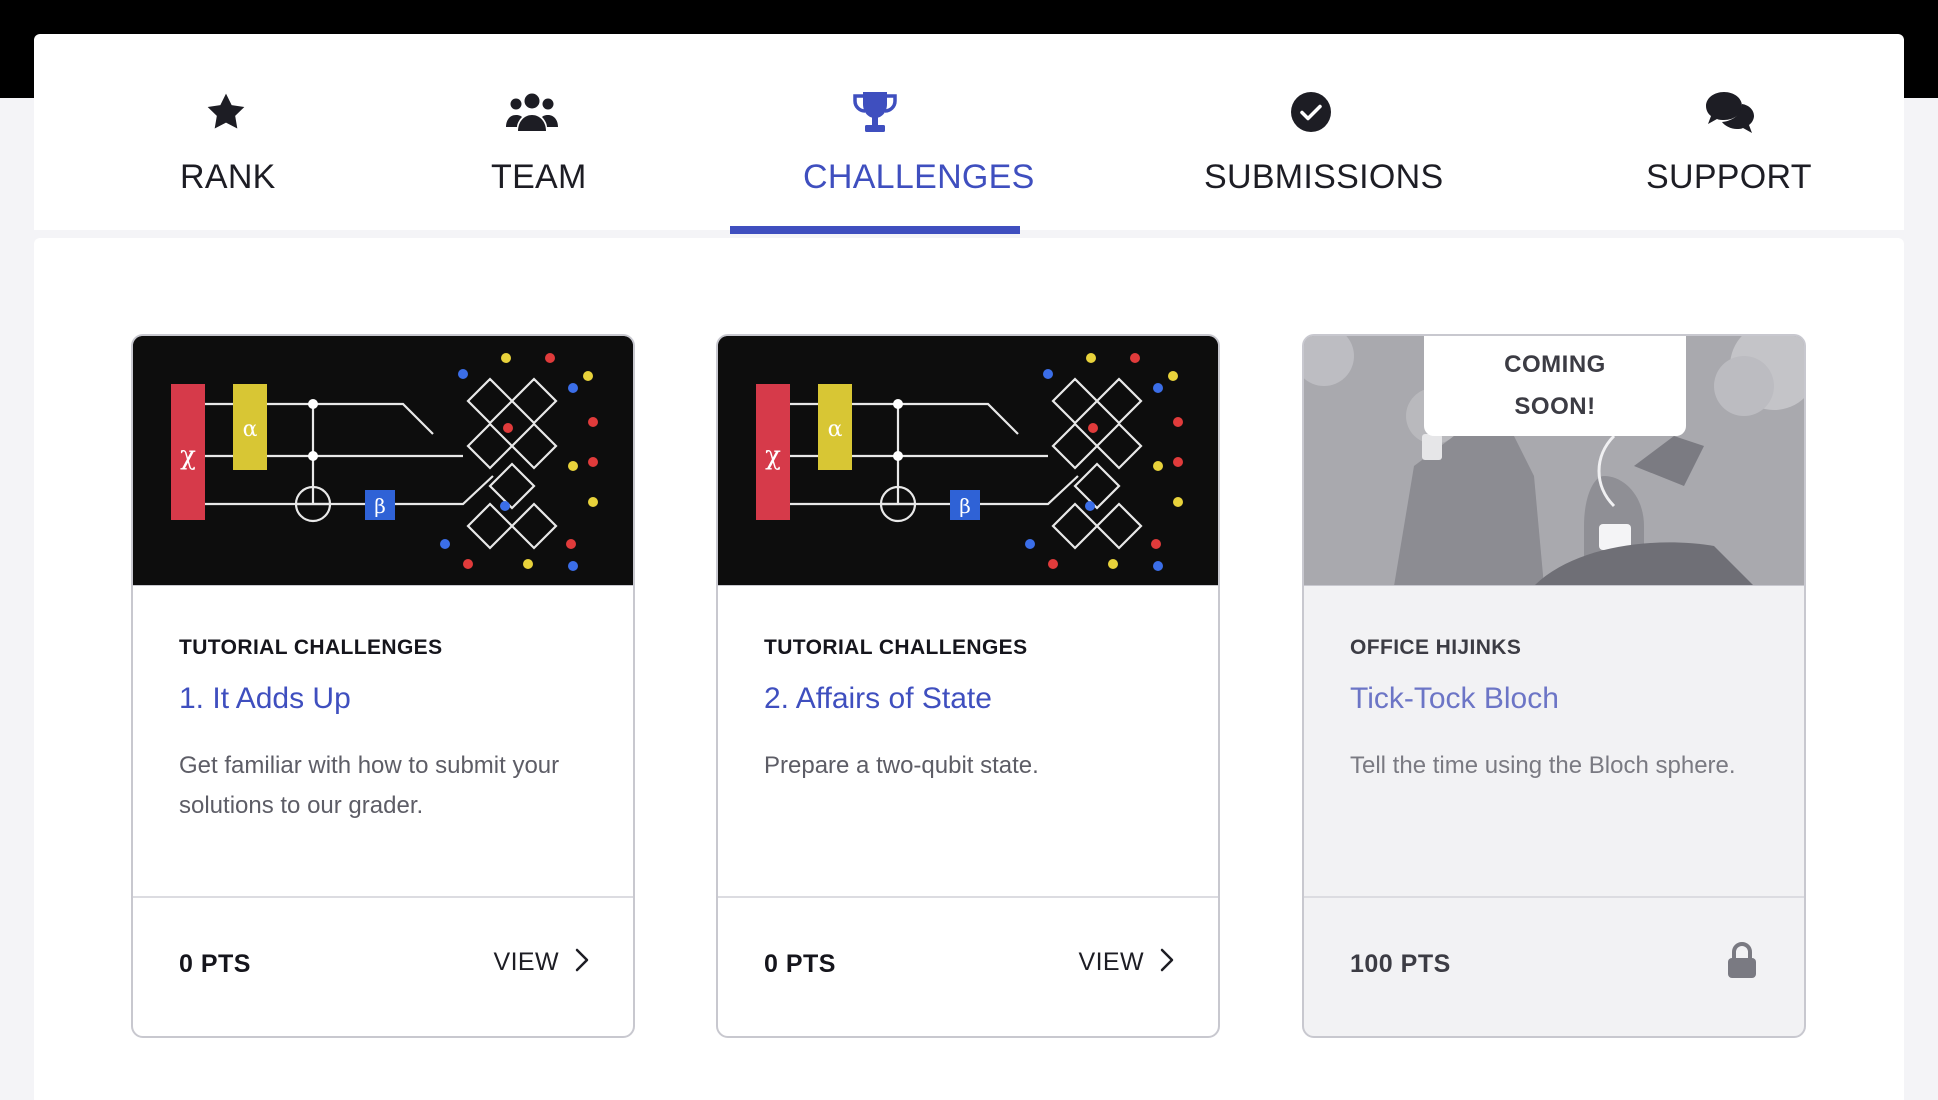 Image resolution: width=1938 pixels, height=1100 pixels. I want to click on card-title: 2. Affairs of State, so click(878, 699).